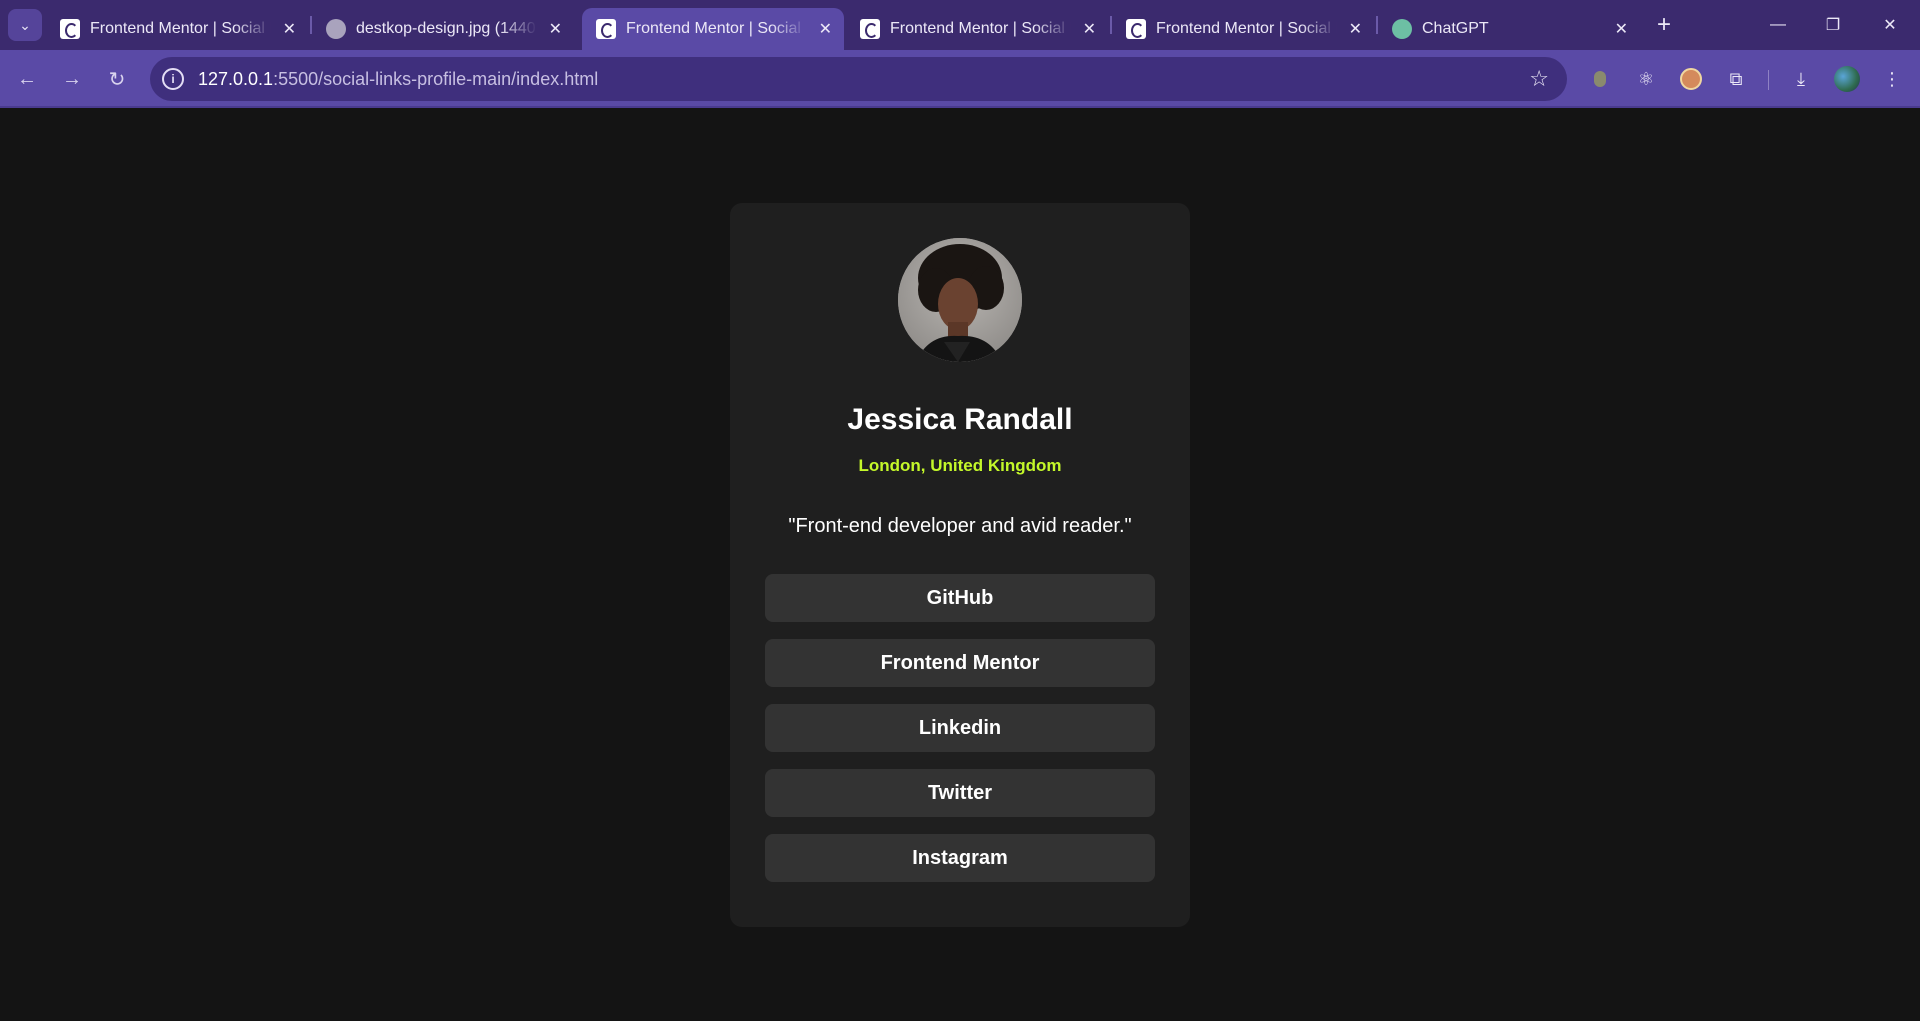 Image resolution: width=1920 pixels, height=1021 pixels. I want to click on puzzle-icon: ⧉, so click(1736, 78).